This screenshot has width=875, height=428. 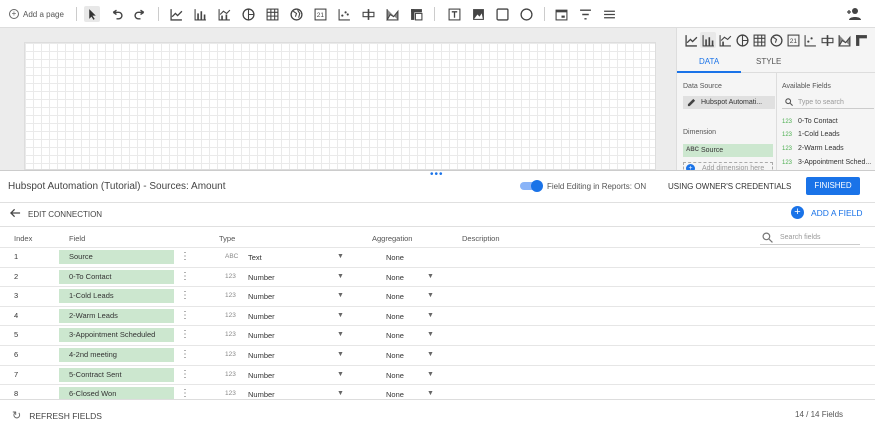 What do you see at coordinates (92, 14) in the screenshot?
I see `select-cursor-icon` at bounding box center [92, 14].